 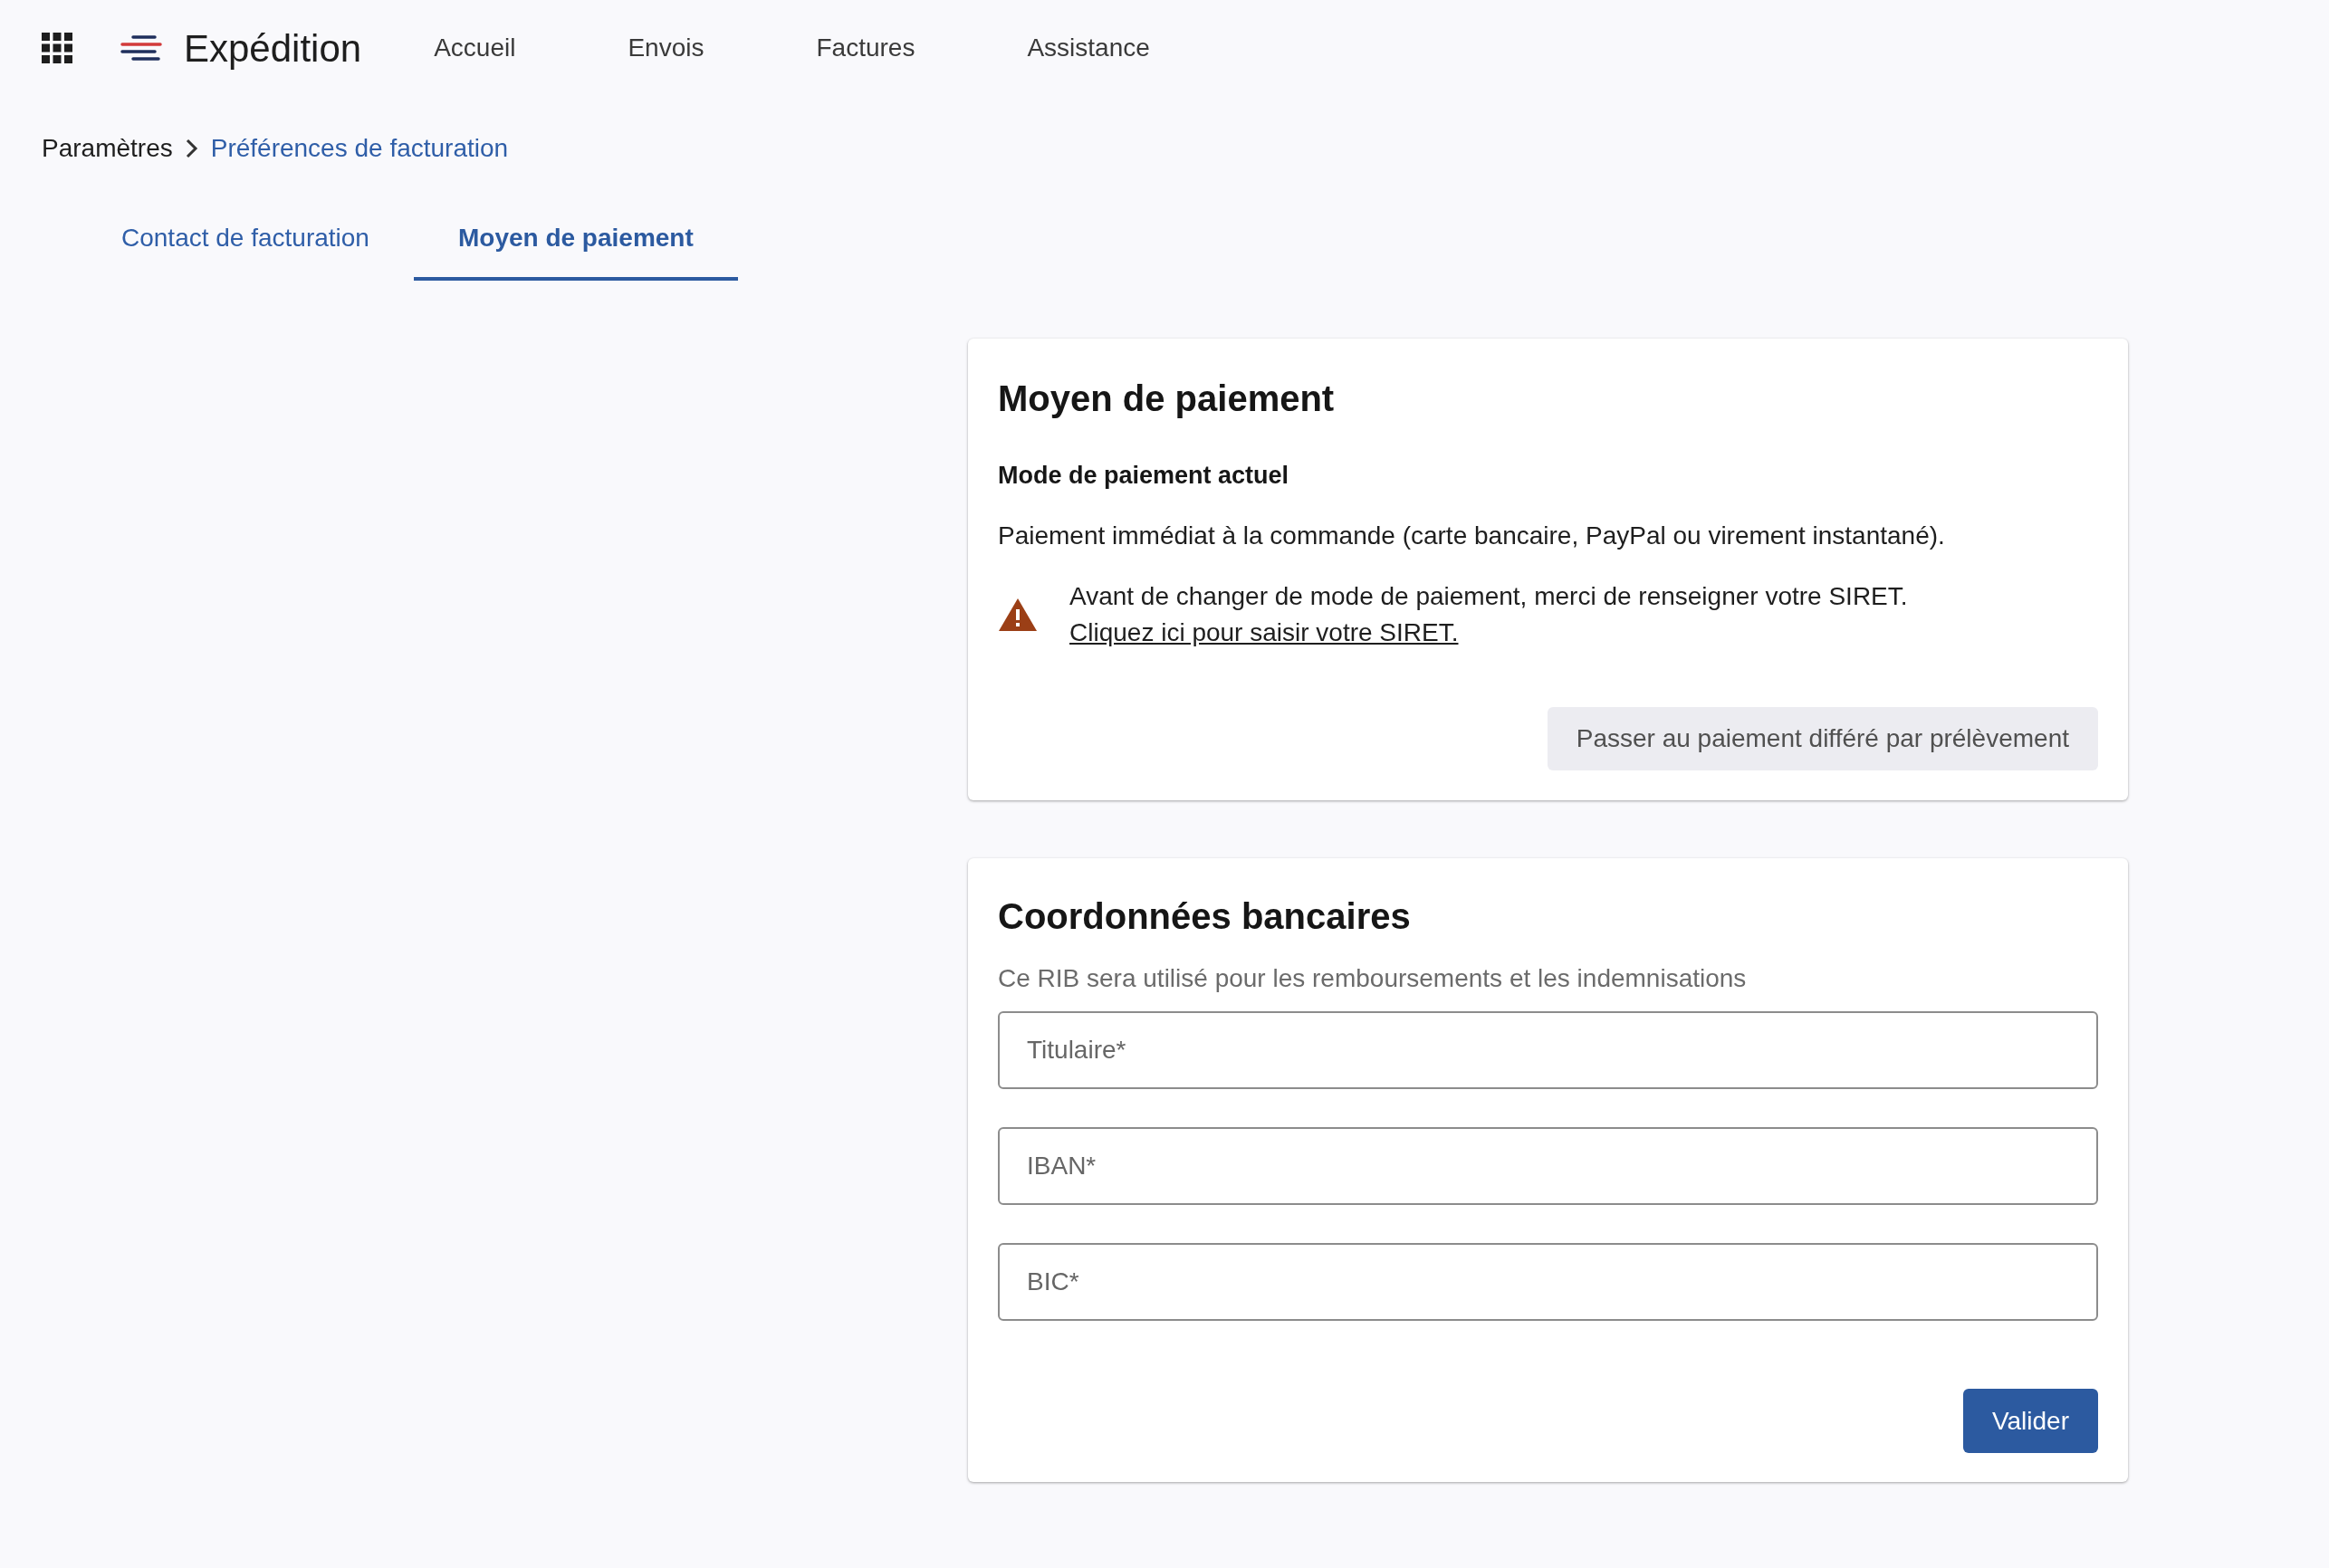 I want to click on payment-description: Paiement immédiat à la commande (carte bancaire, PayPal ou virement instantané)., so click(x=1472, y=536).